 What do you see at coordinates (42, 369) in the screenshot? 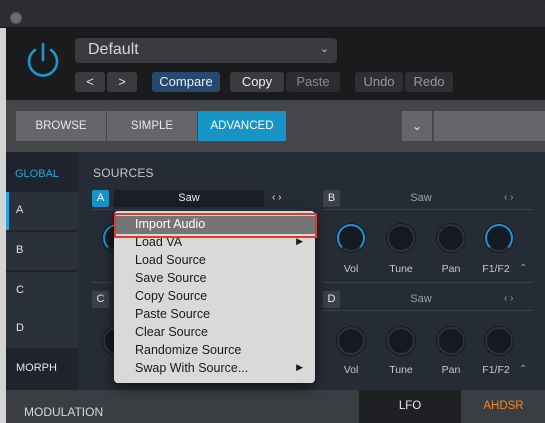
I see `sidebar-item-morph: MORPH` at bounding box center [42, 369].